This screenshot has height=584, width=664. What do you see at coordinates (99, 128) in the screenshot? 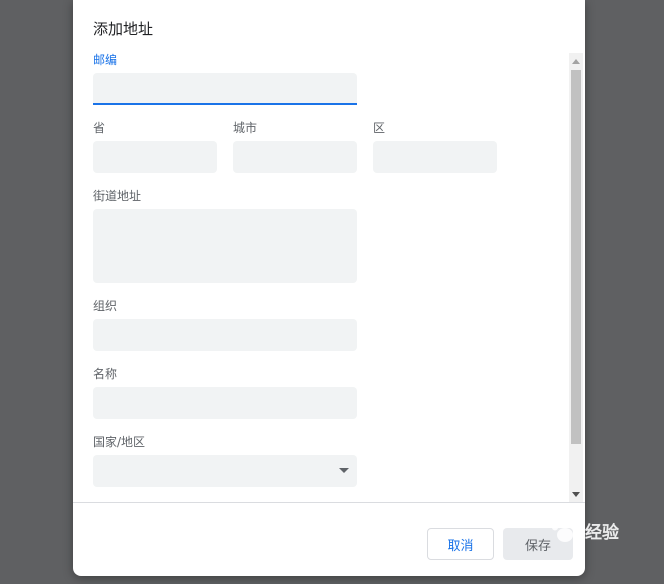
I see `province-label: 省` at bounding box center [99, 128].